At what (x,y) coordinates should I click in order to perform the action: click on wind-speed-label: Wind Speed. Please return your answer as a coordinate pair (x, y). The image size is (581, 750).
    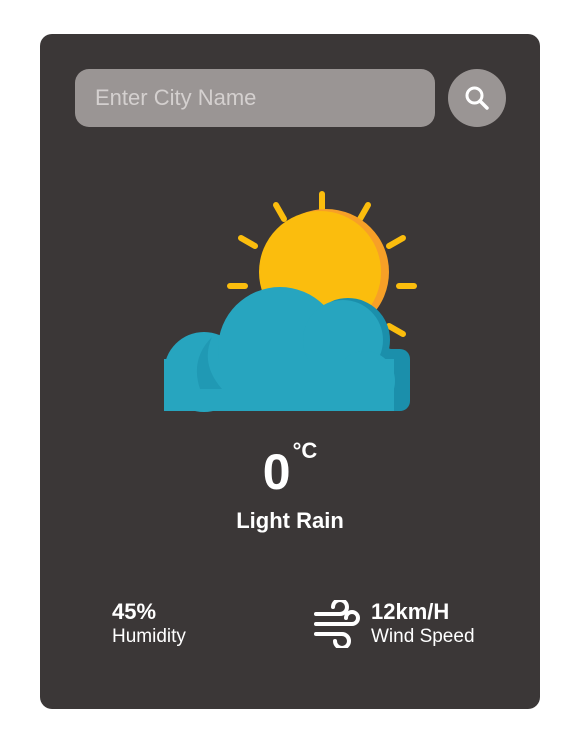
    Looking at the image, I should click on (423, 636).